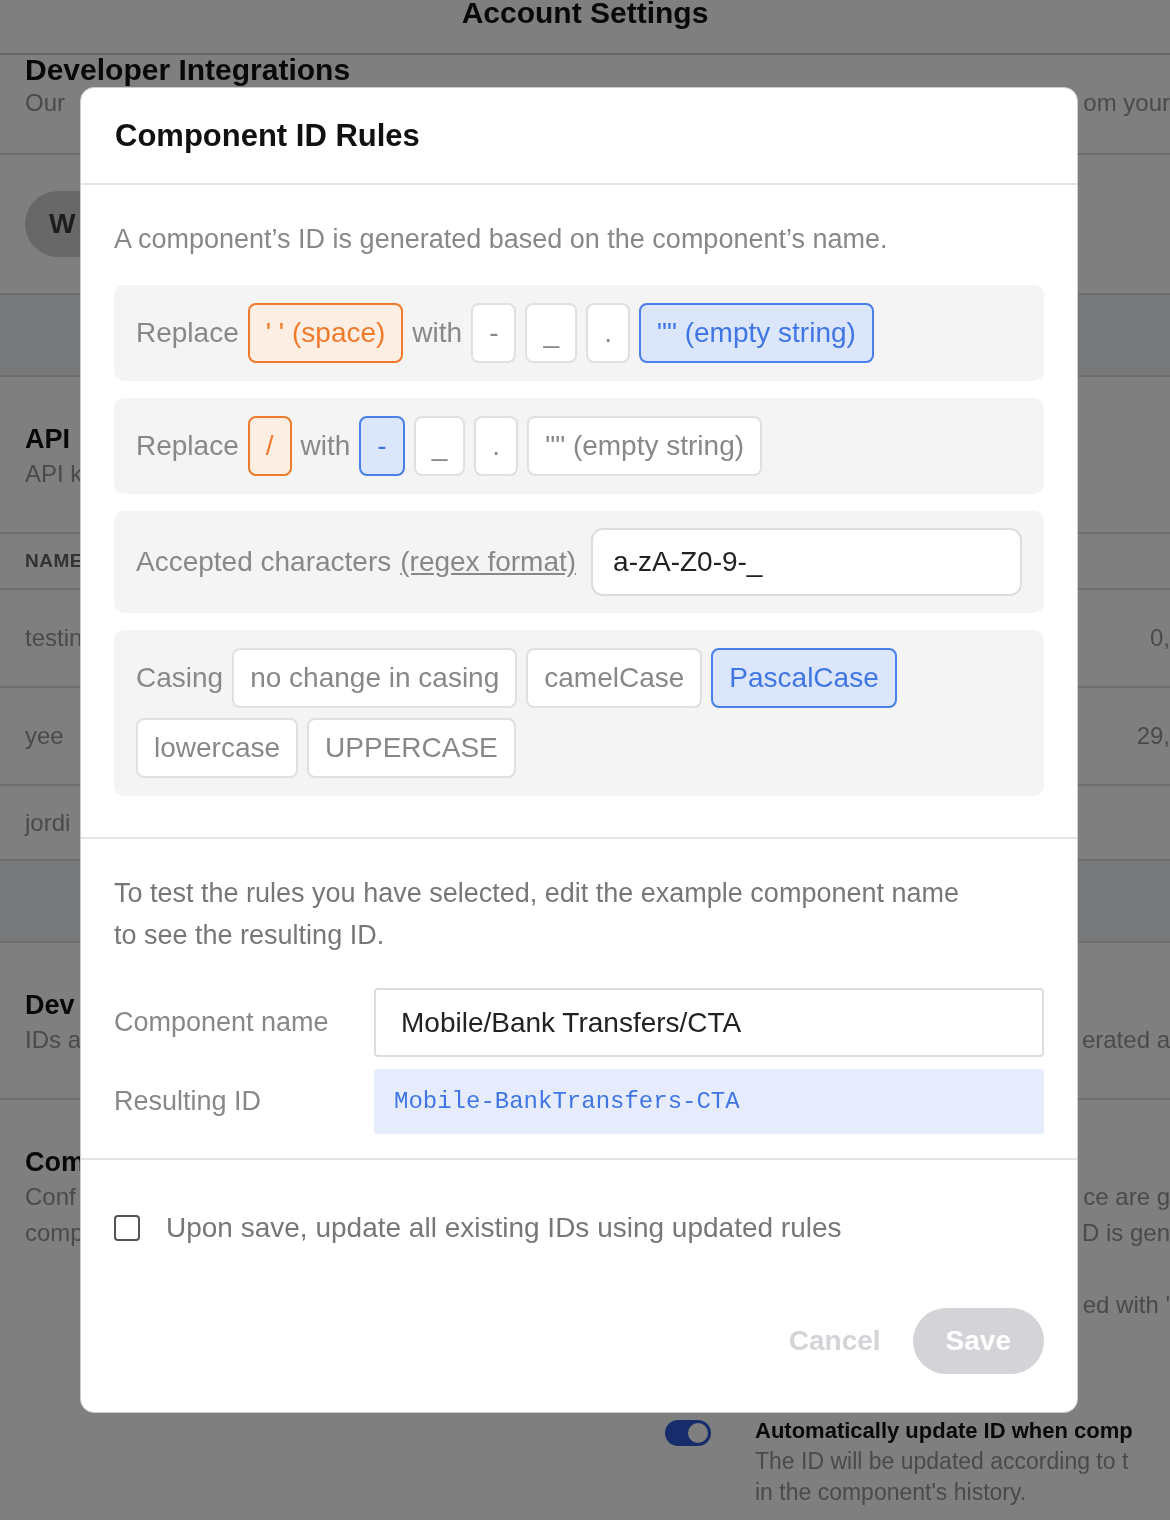 The height and width of the screenshot is (1520, 1170). What do you see at coordinates (264, 562) in the screenshot?
I see `rule-label: Accepted characters` at bounding box center [264, 562].